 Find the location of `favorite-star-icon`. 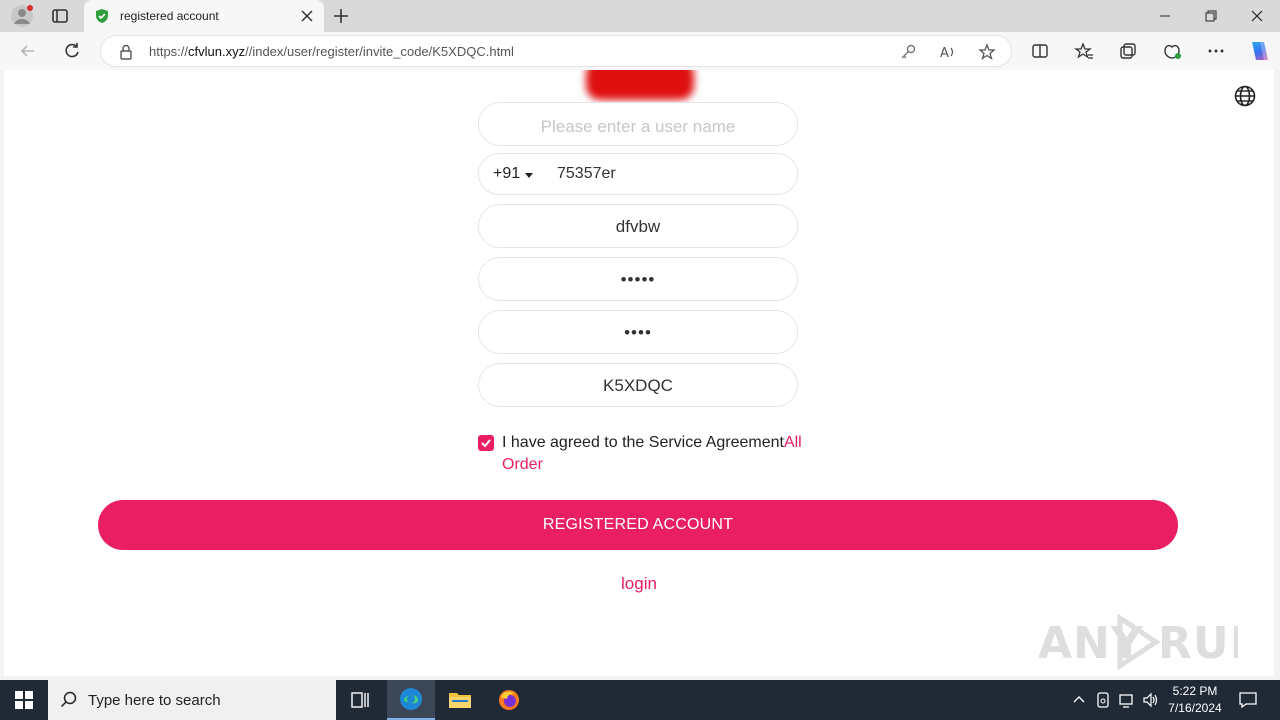

favorite-star-icon is located at coordinates (987, 52).